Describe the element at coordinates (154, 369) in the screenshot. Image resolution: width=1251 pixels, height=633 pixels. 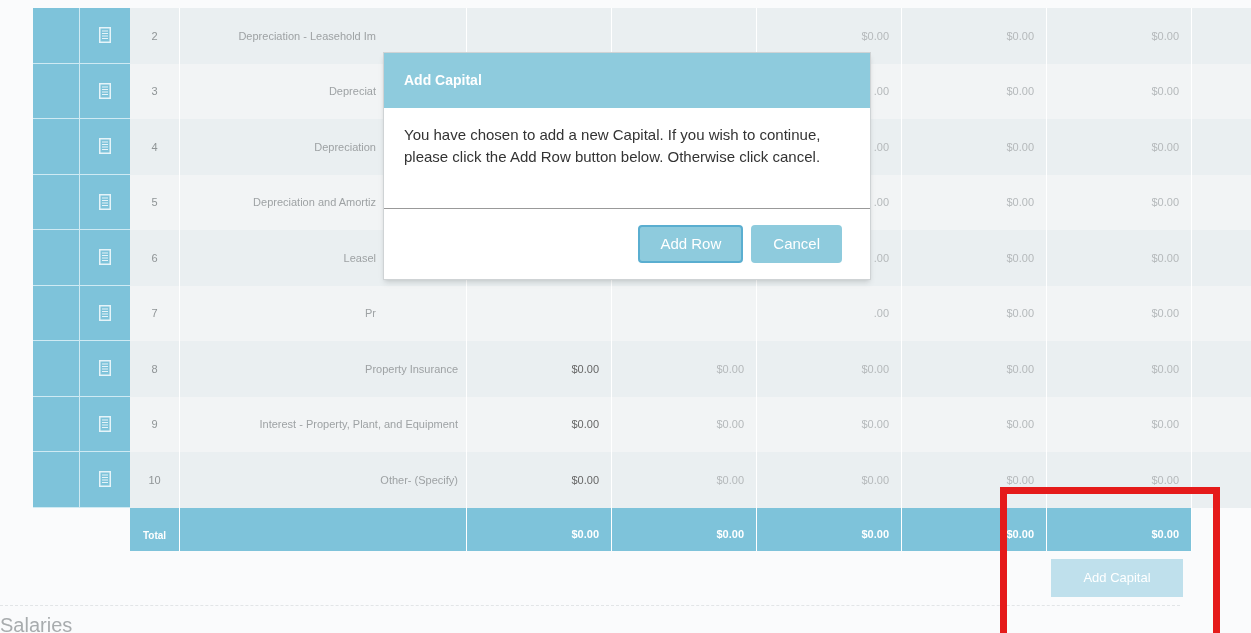
I see `row-number: 8` at that location.